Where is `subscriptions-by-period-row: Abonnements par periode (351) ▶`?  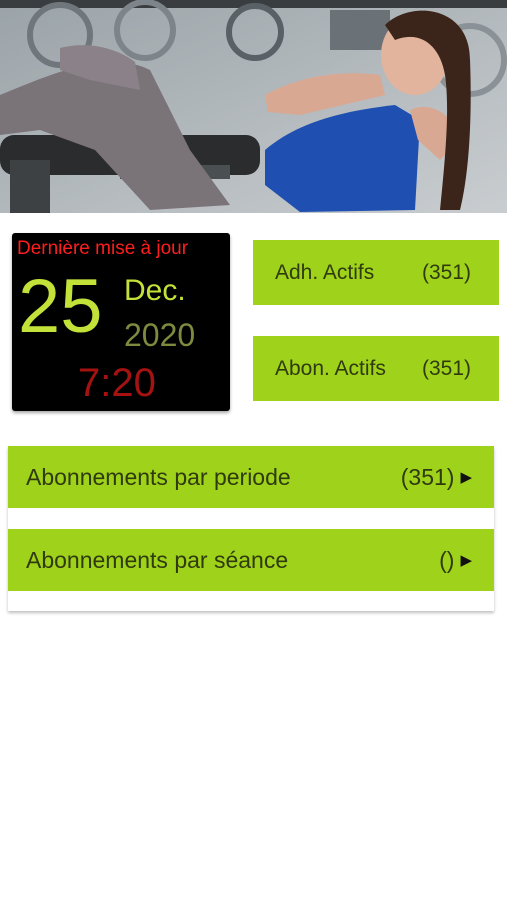
subscriptions-by-period-row: Abonnements par periode (351) ▶ is located at coordinates (251, 477).